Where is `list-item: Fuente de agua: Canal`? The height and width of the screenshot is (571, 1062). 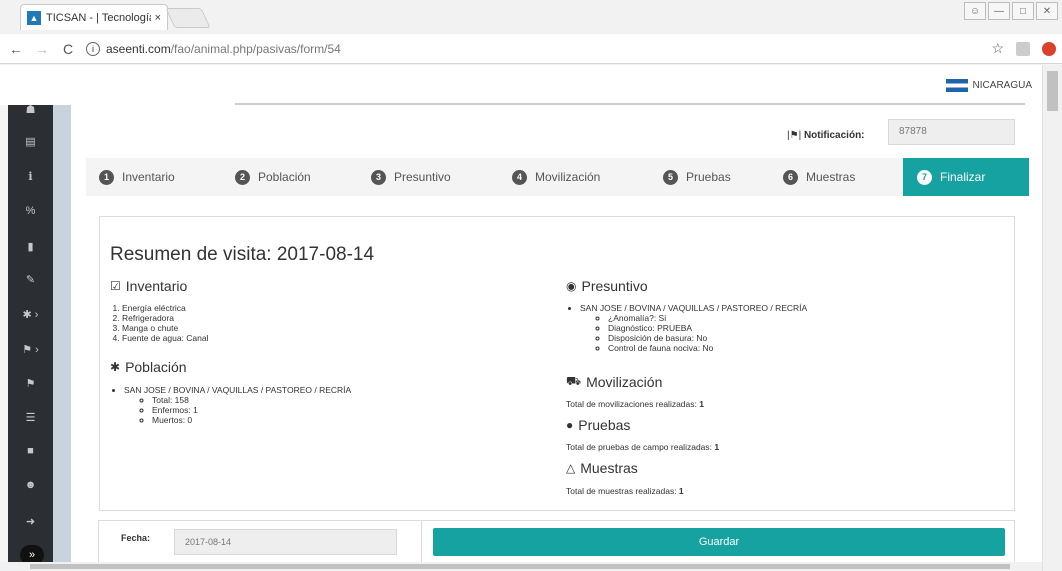
list-item: Fuente de agua: Canal is located at coordinates (316, 338).